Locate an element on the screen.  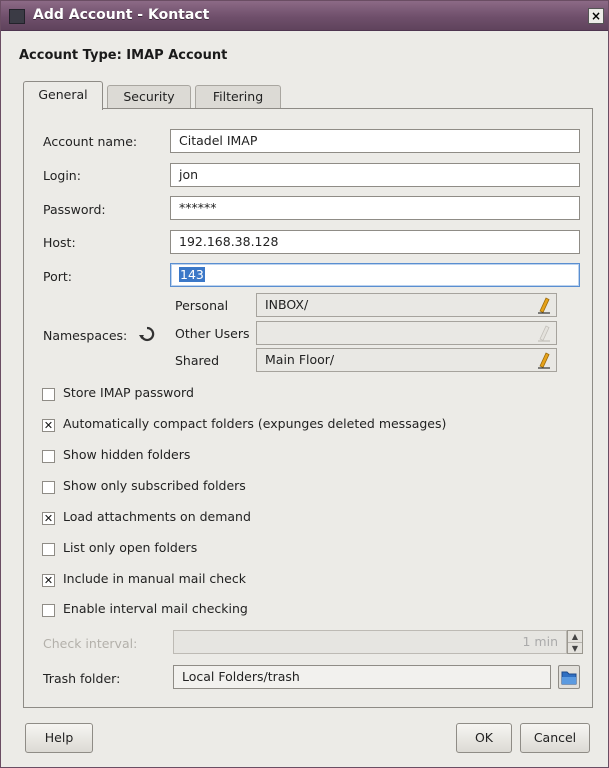
help-button: Help is located at coordinates (59, 738).